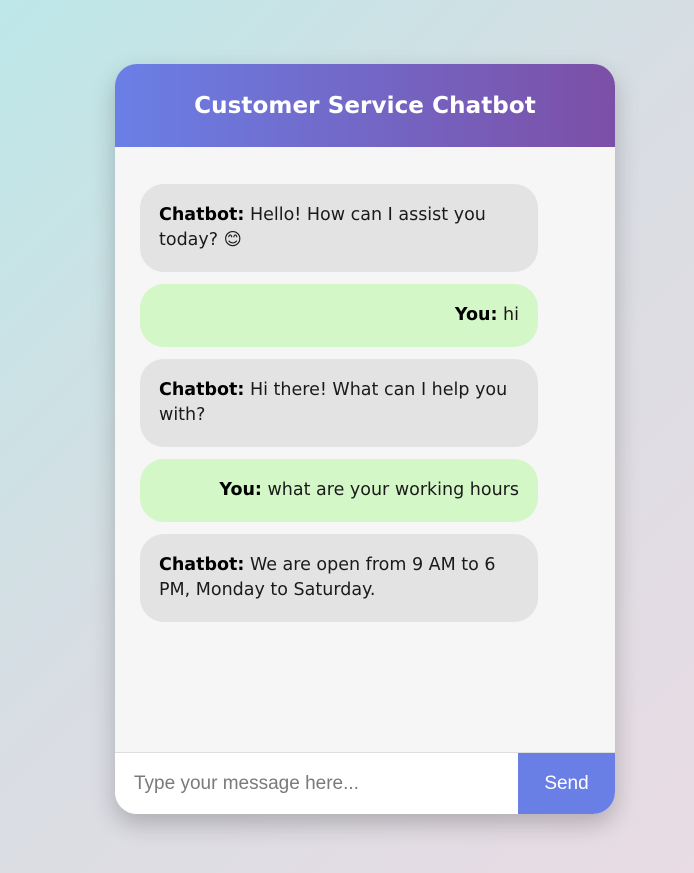  Describe the element at coordinates (508, 315) in the screenshot. I see `message-text: hi` at that location.